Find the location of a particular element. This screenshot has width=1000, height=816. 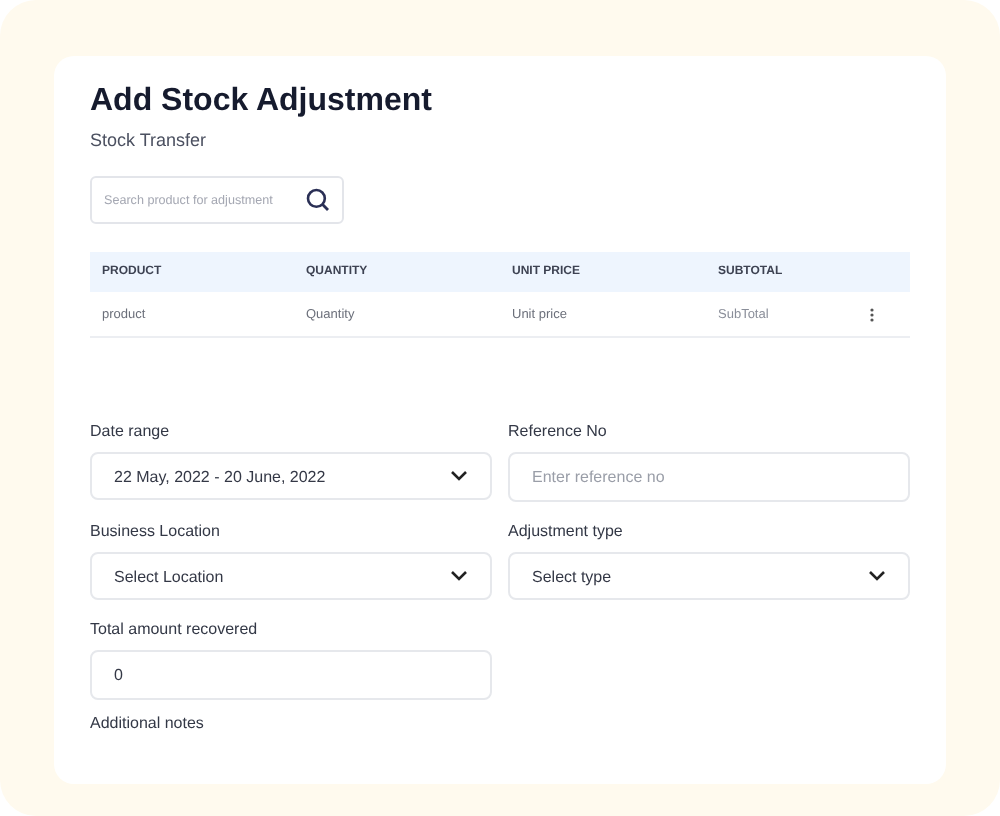

field-label: Date range is located at coordinates (131, 432).